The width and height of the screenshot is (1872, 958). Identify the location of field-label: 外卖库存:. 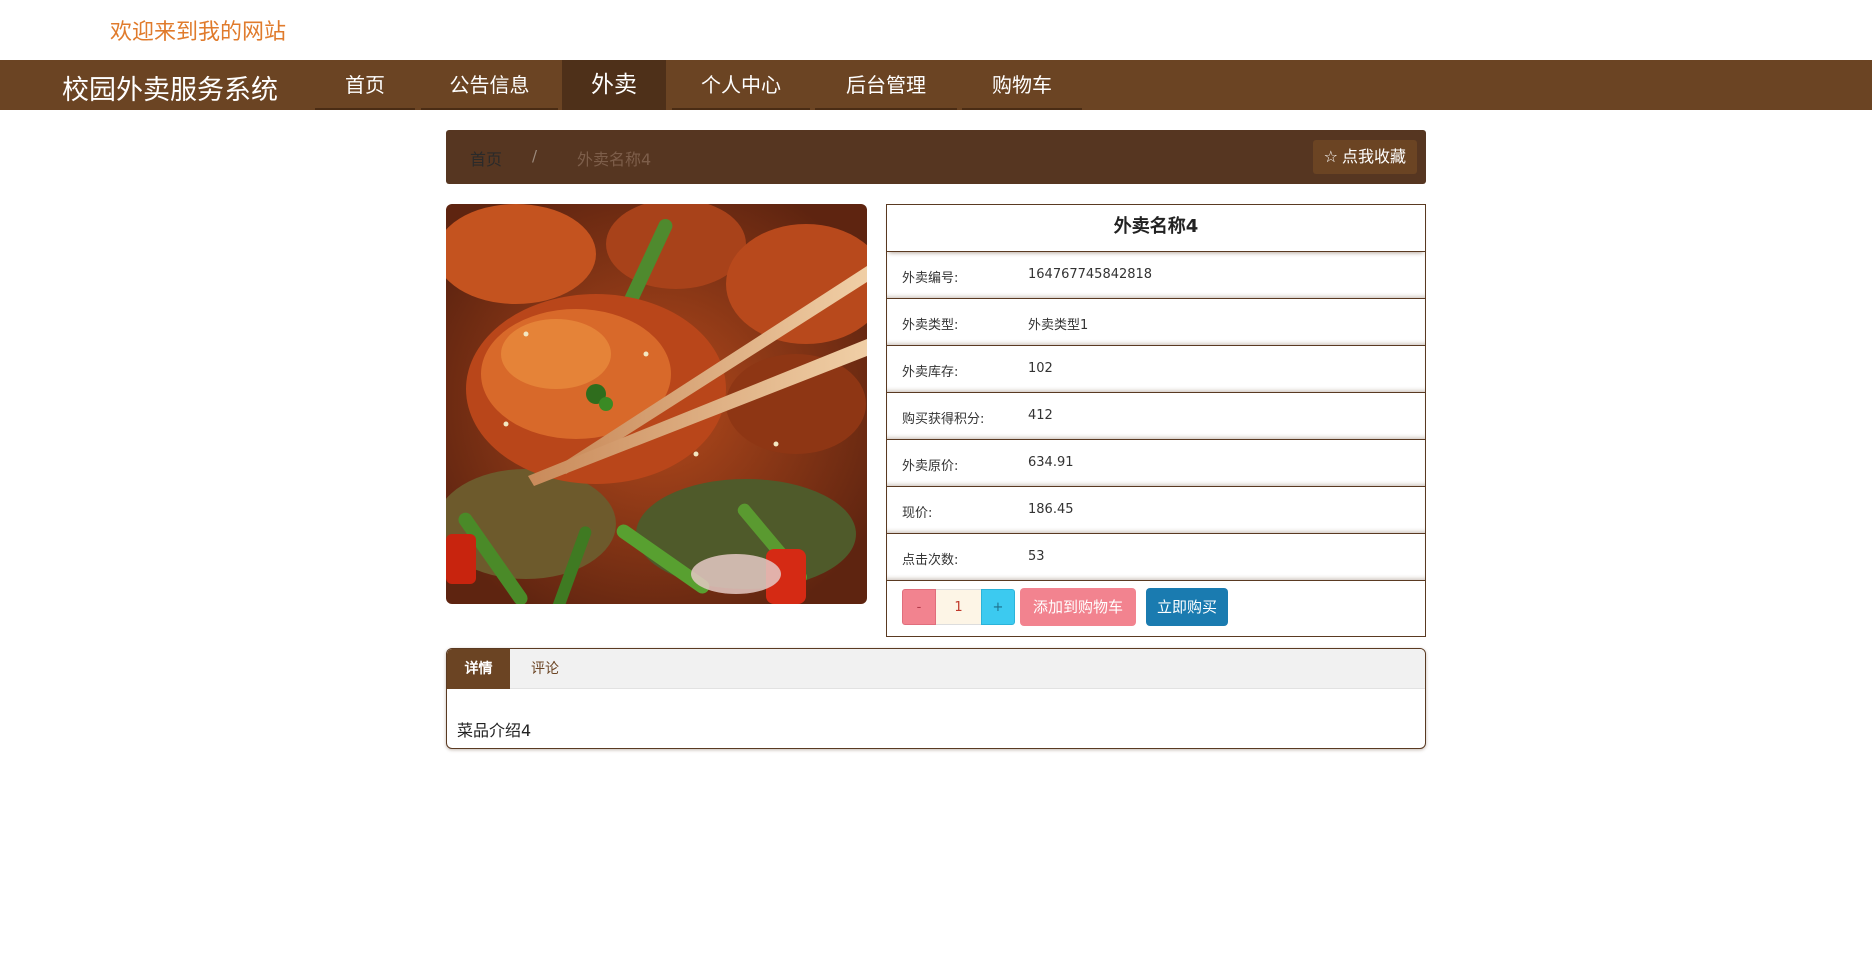
(930, 372).